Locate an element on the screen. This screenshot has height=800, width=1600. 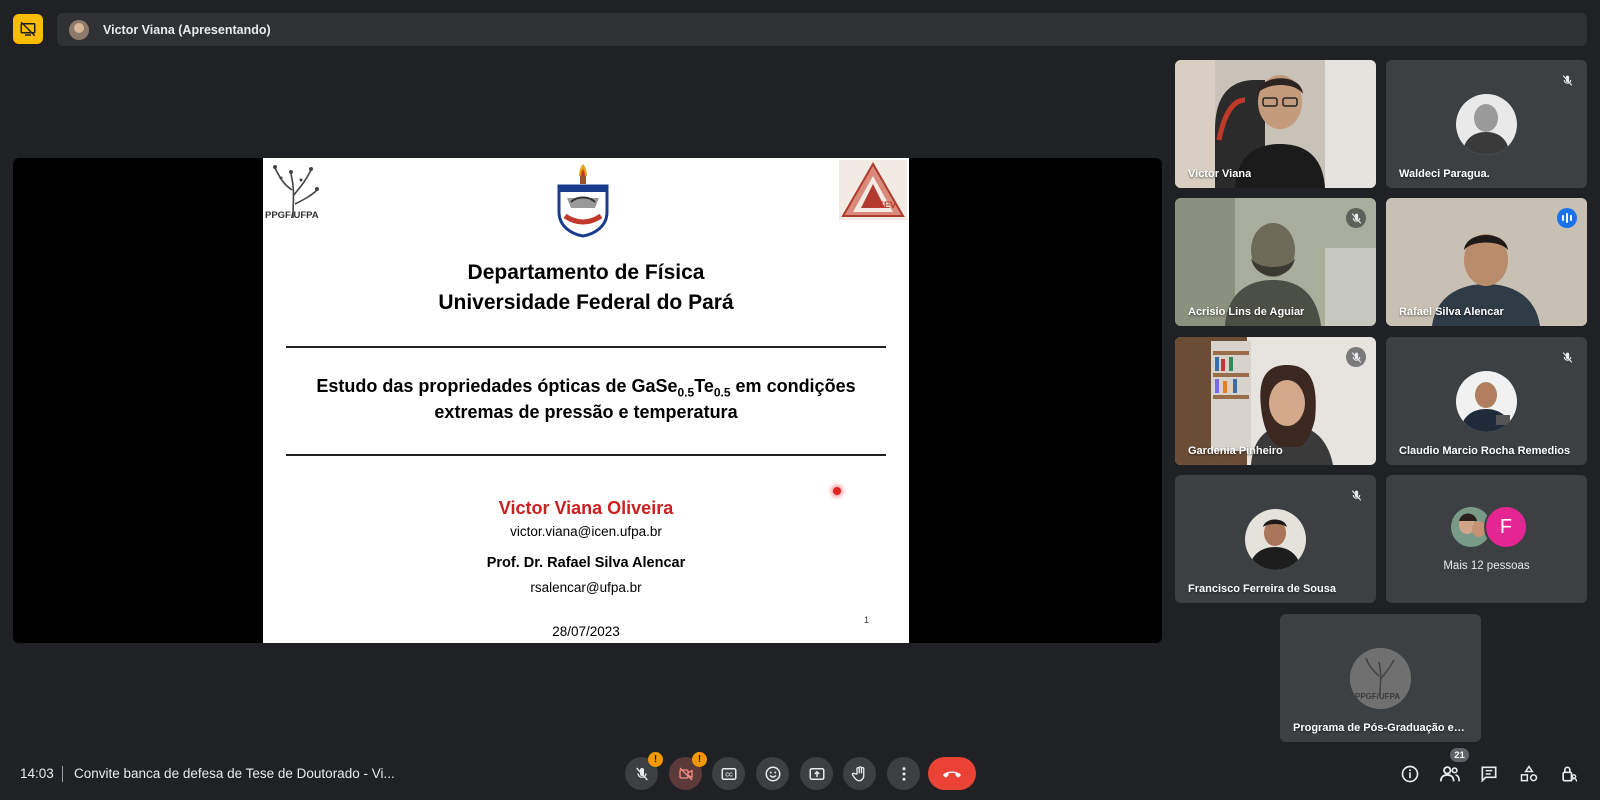
participant-avatar: PPGF/UFPA is located at coordinates (1380, 678).